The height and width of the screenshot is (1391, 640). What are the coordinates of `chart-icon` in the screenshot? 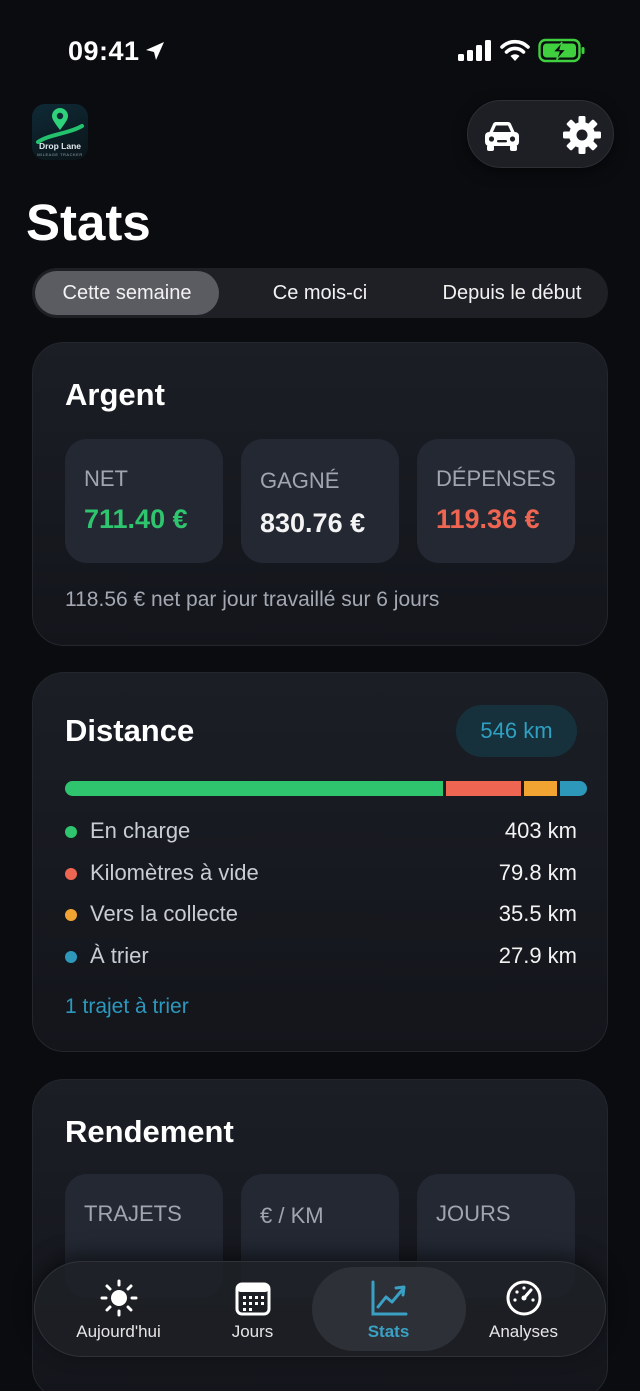 It's located at (389, 1298).